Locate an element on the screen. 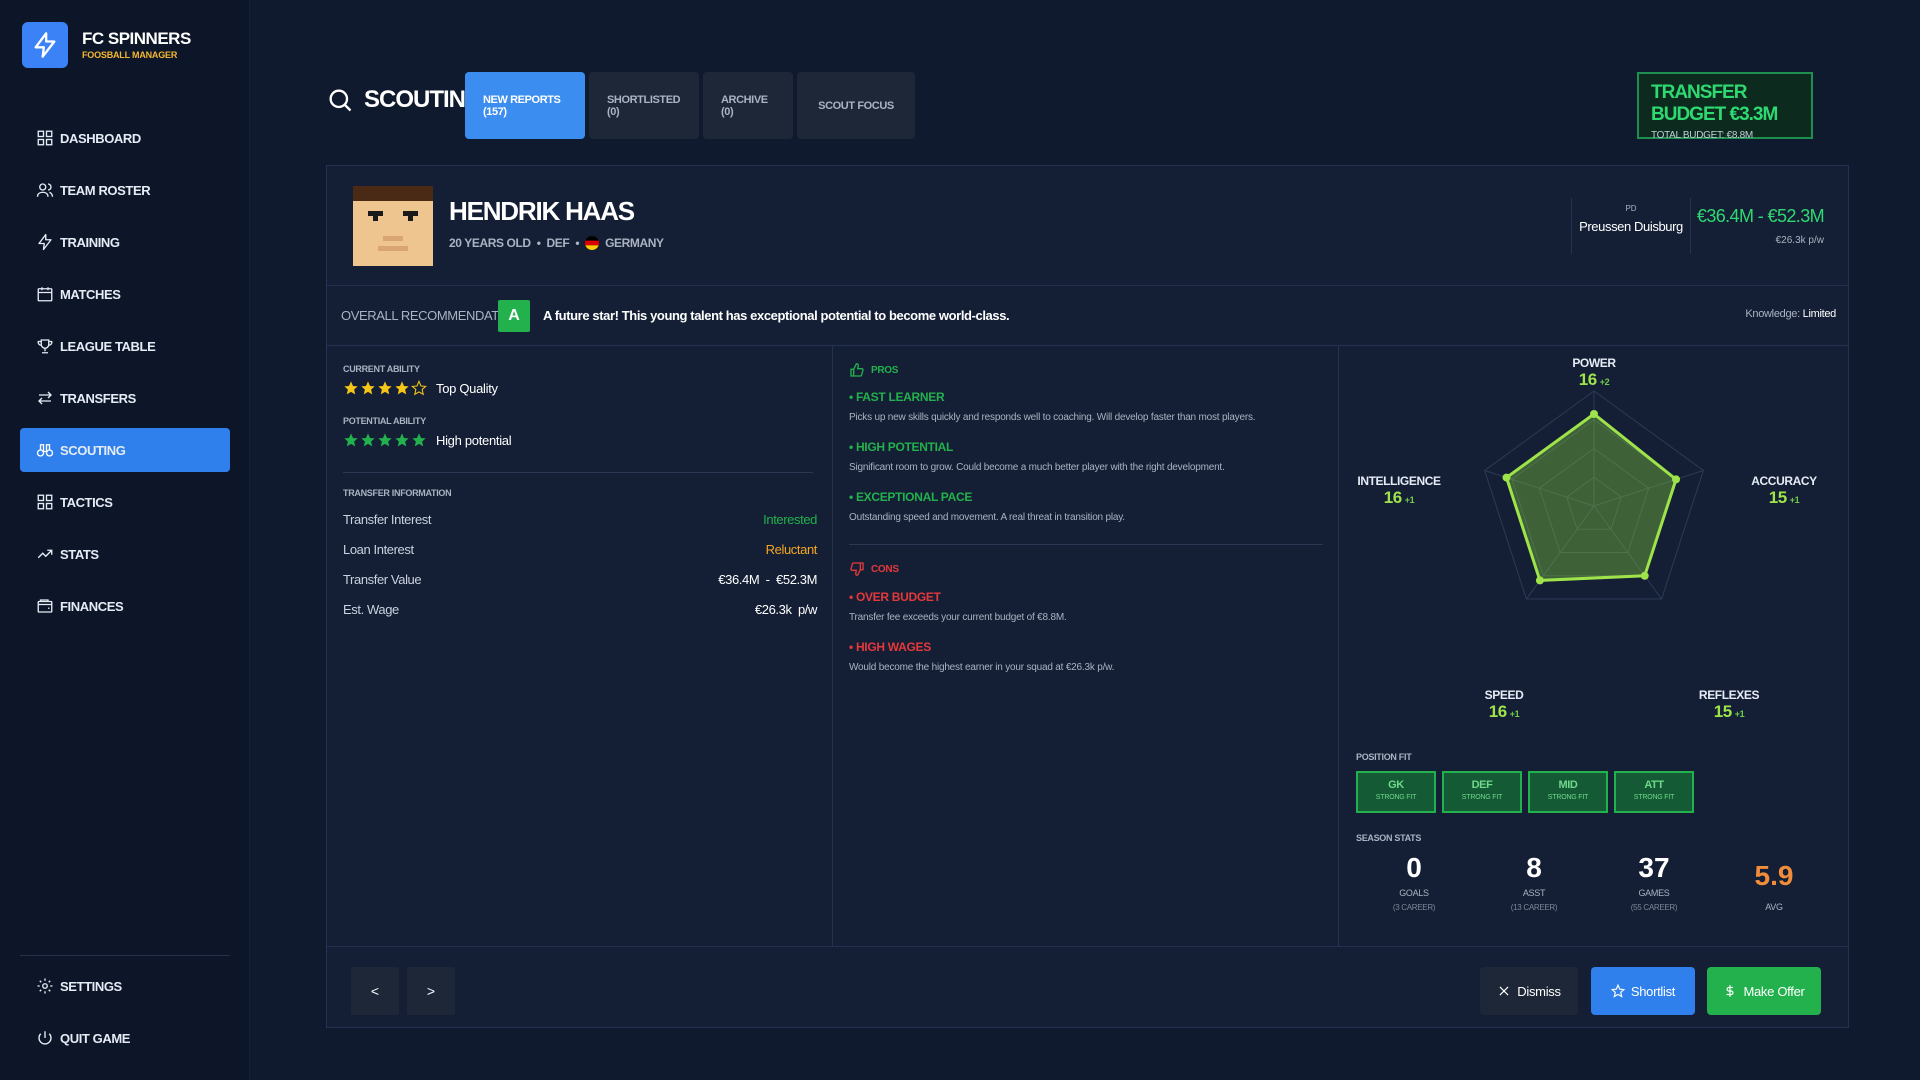 This screenshot has width=1920, height=1080. player-age: 20 YEARS OLD is located at coordinates (490, 243).